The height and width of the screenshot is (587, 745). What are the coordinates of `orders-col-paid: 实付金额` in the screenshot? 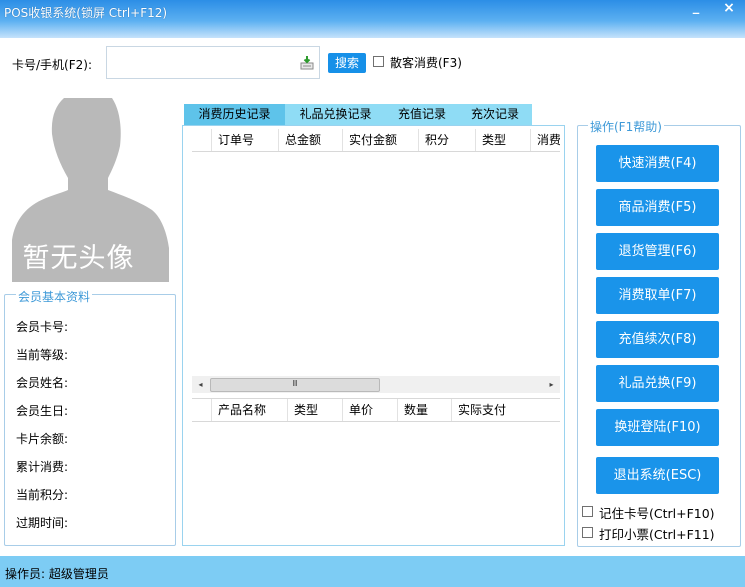 It's located at (380, 140).